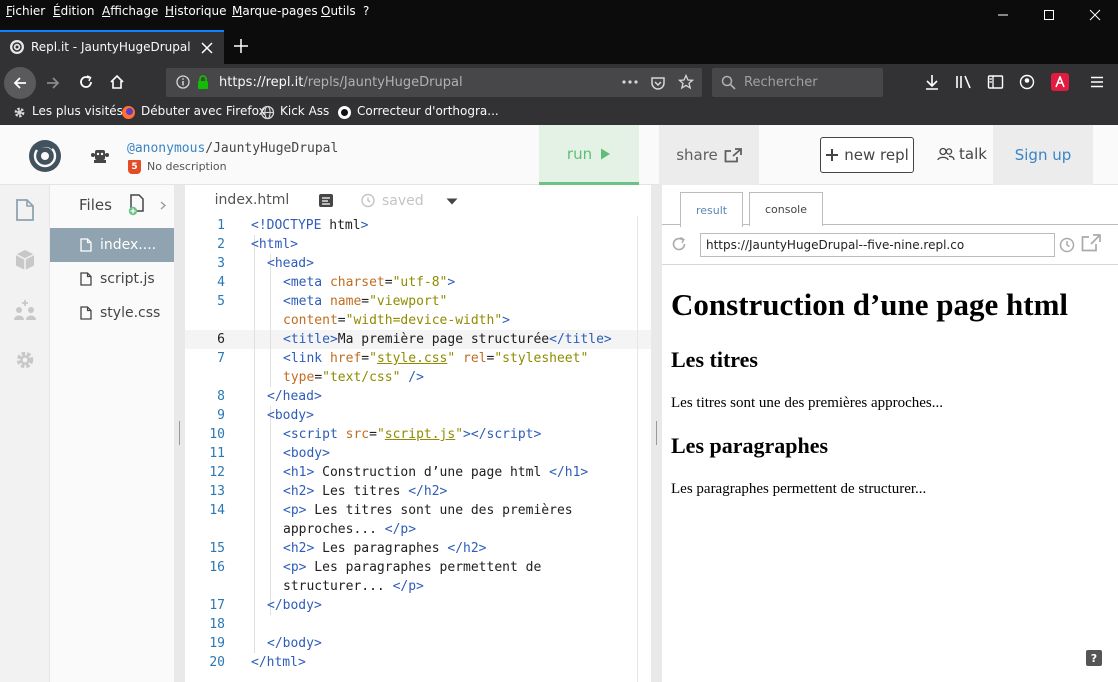  What do you see at coordinates (946, 154) in the screenshot?
I see `users-icon` at bounding box center [946, 154].